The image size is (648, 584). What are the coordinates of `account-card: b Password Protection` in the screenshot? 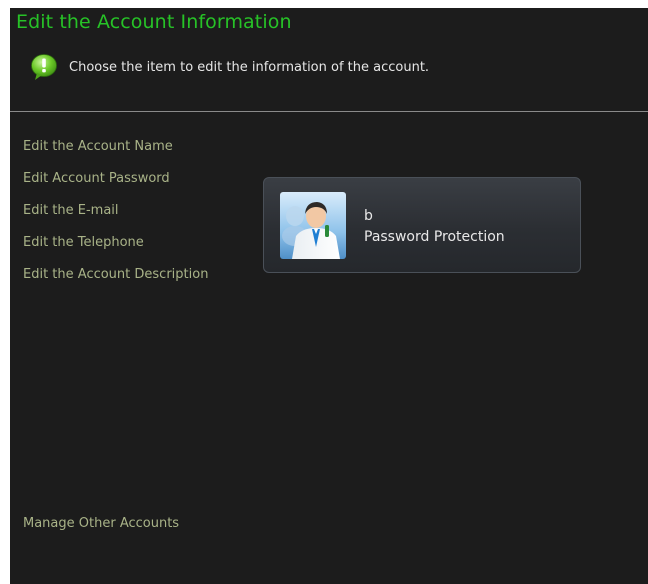 It's located at (422, 225).